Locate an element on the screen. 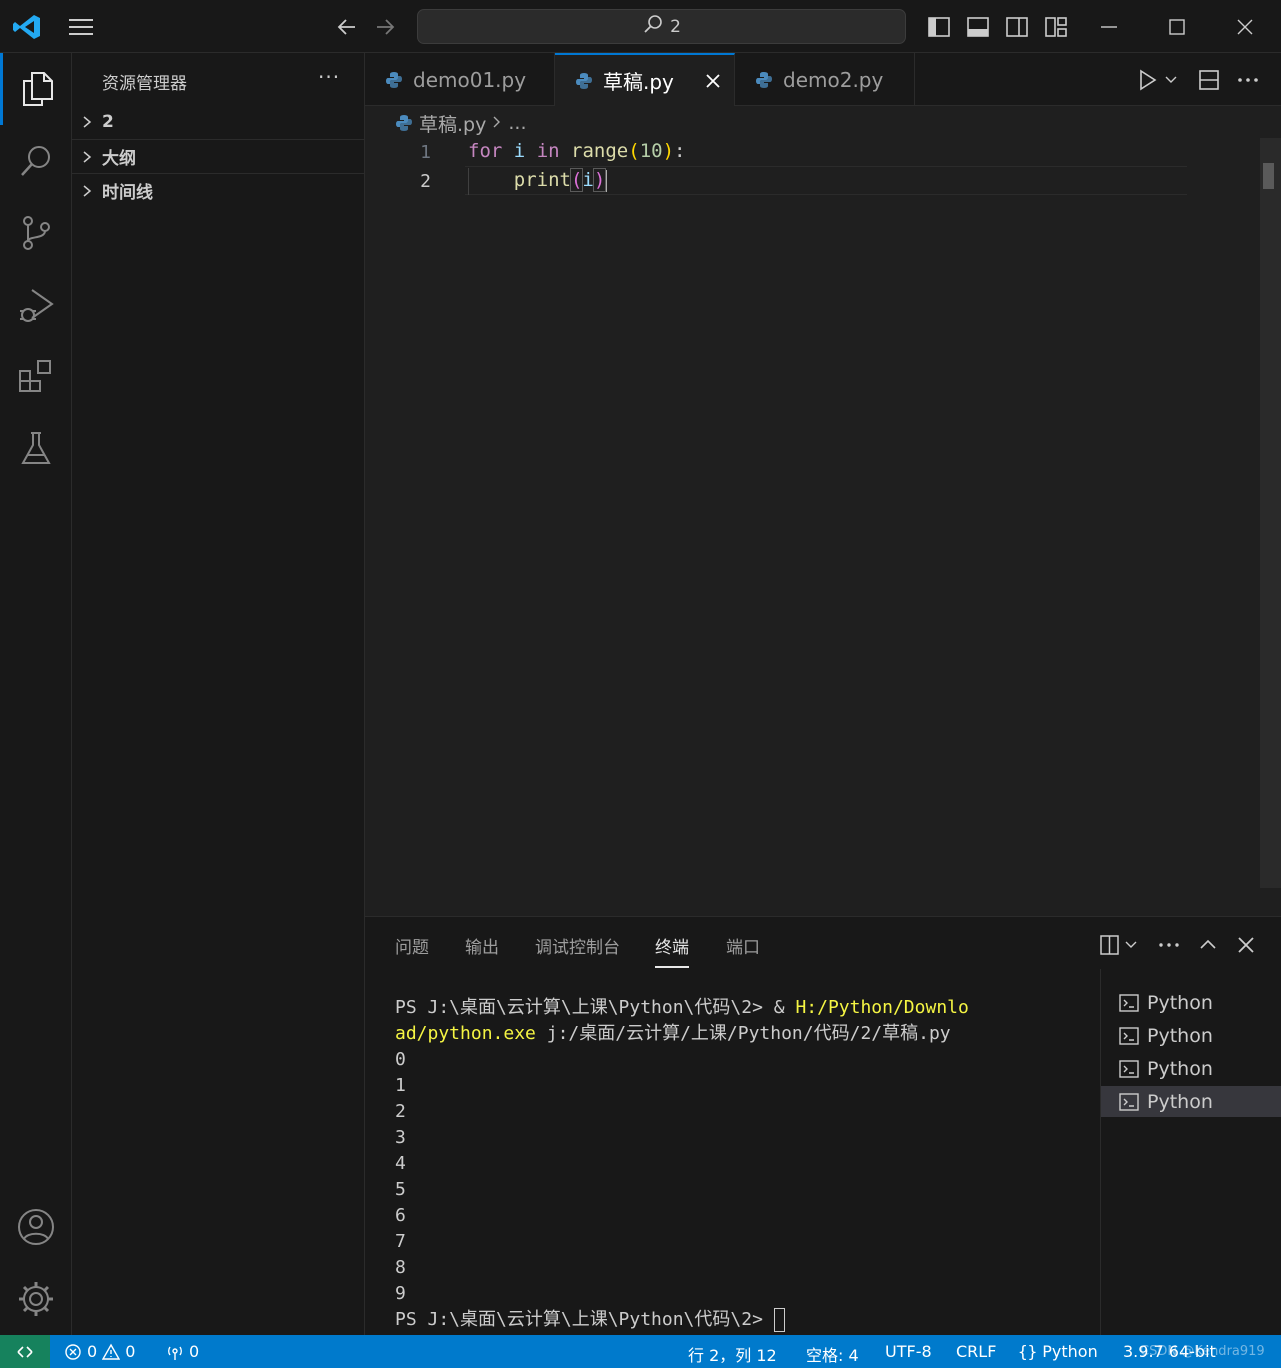  editor-scrollbar is located at coordinates (1270, 513).